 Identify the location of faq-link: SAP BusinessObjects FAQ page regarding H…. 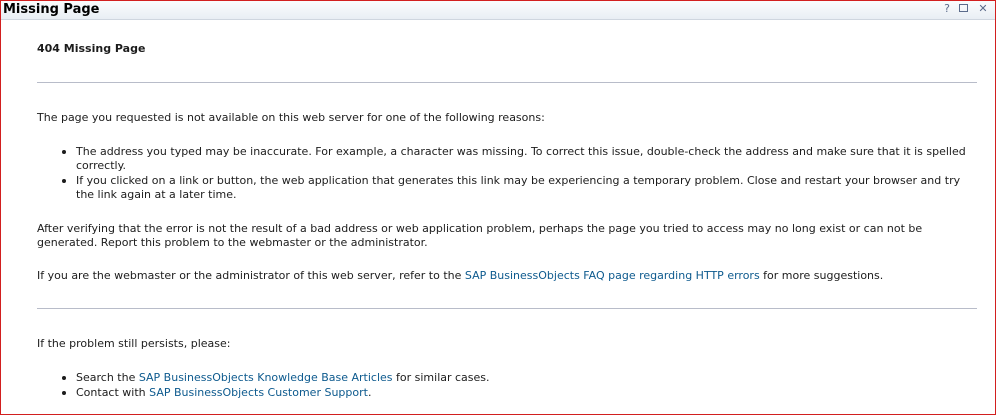
(612, 275).